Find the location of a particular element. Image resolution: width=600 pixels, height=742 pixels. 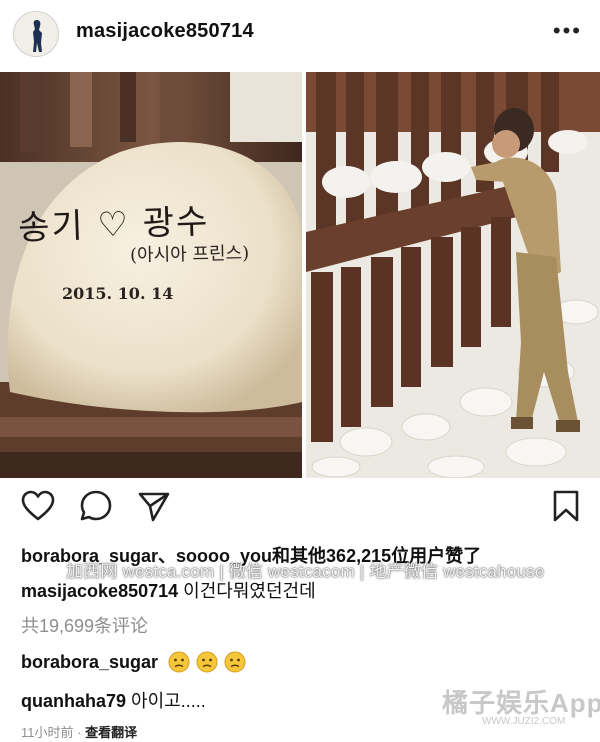

translate-link: 查看翻译 is located at coordinates (111, 732).